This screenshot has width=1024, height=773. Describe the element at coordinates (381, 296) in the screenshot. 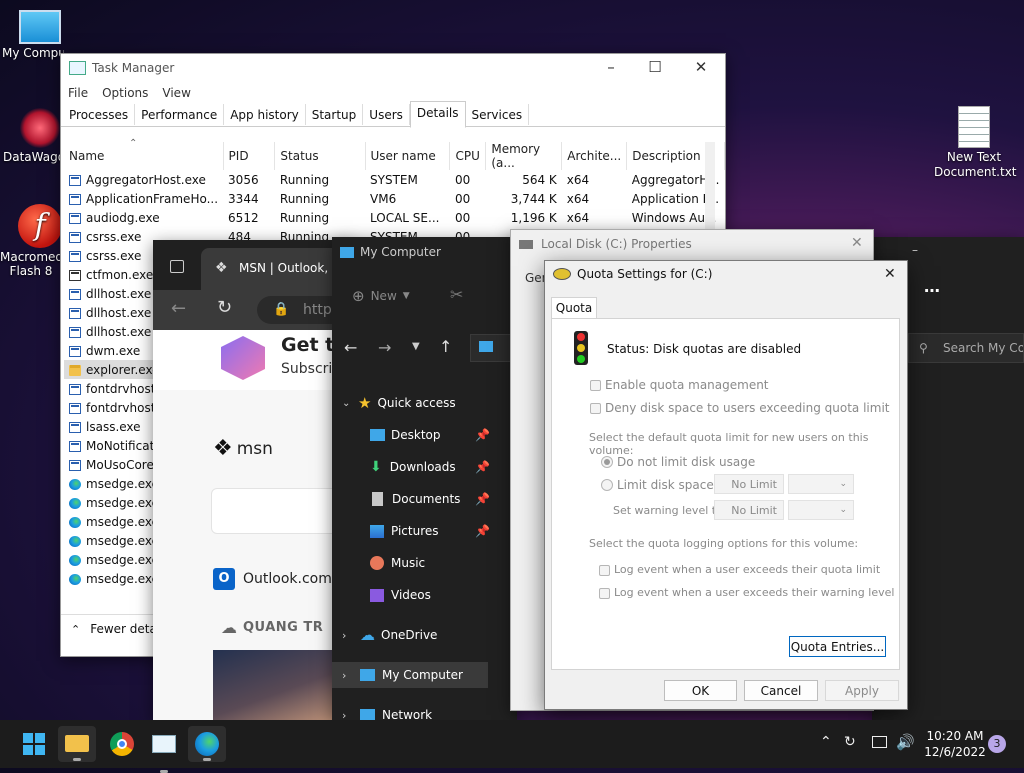

I see `new-button: ⊕ New ▼` at that location.